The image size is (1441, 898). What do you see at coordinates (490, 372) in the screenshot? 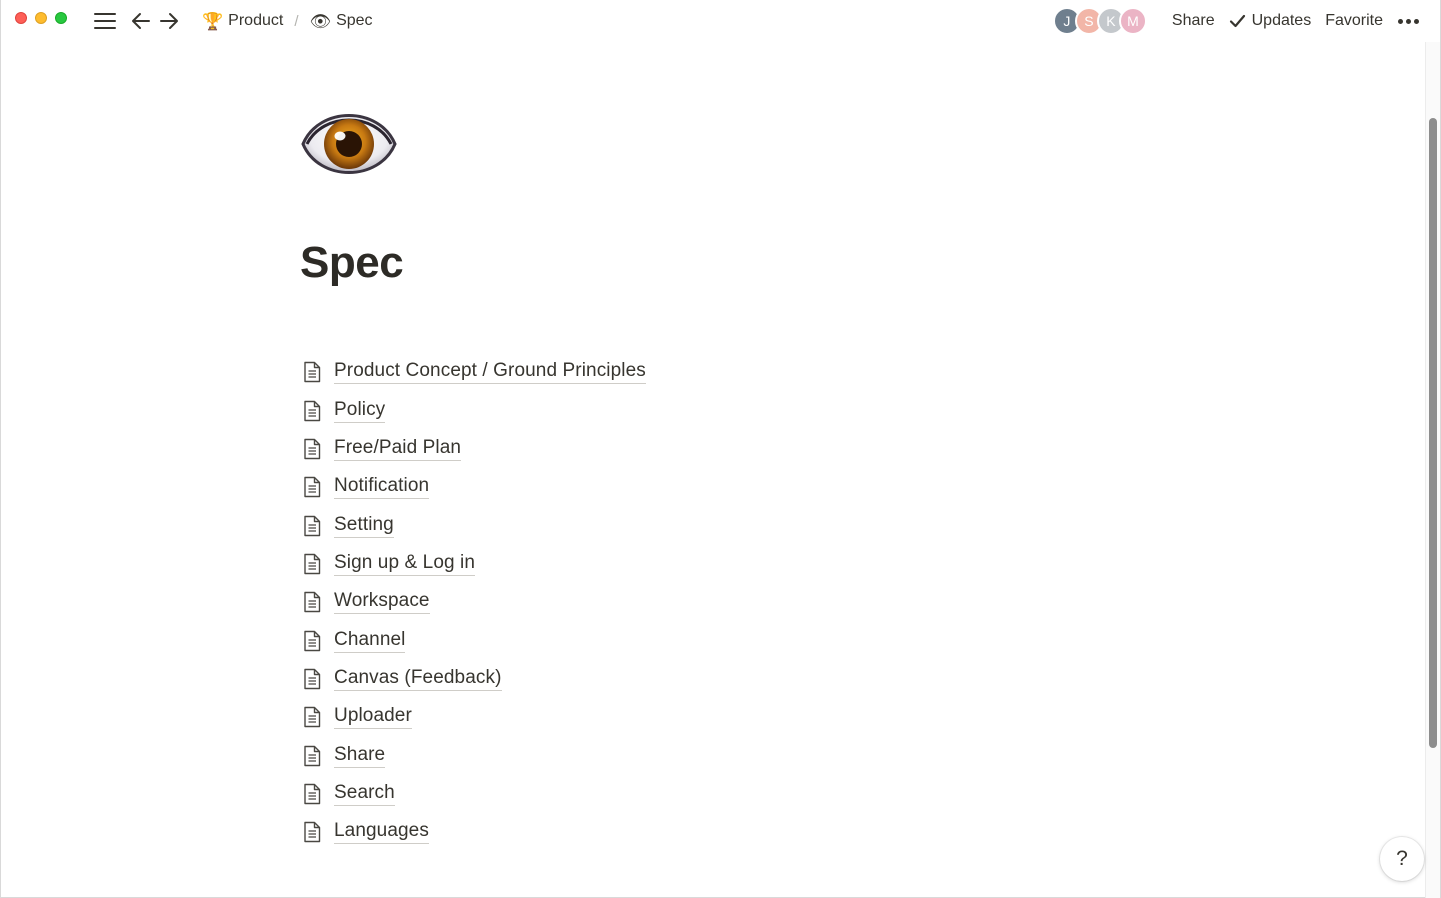
I see `subpage-title: Product Concept / Ground Principles` at bounding box center [490, 372].